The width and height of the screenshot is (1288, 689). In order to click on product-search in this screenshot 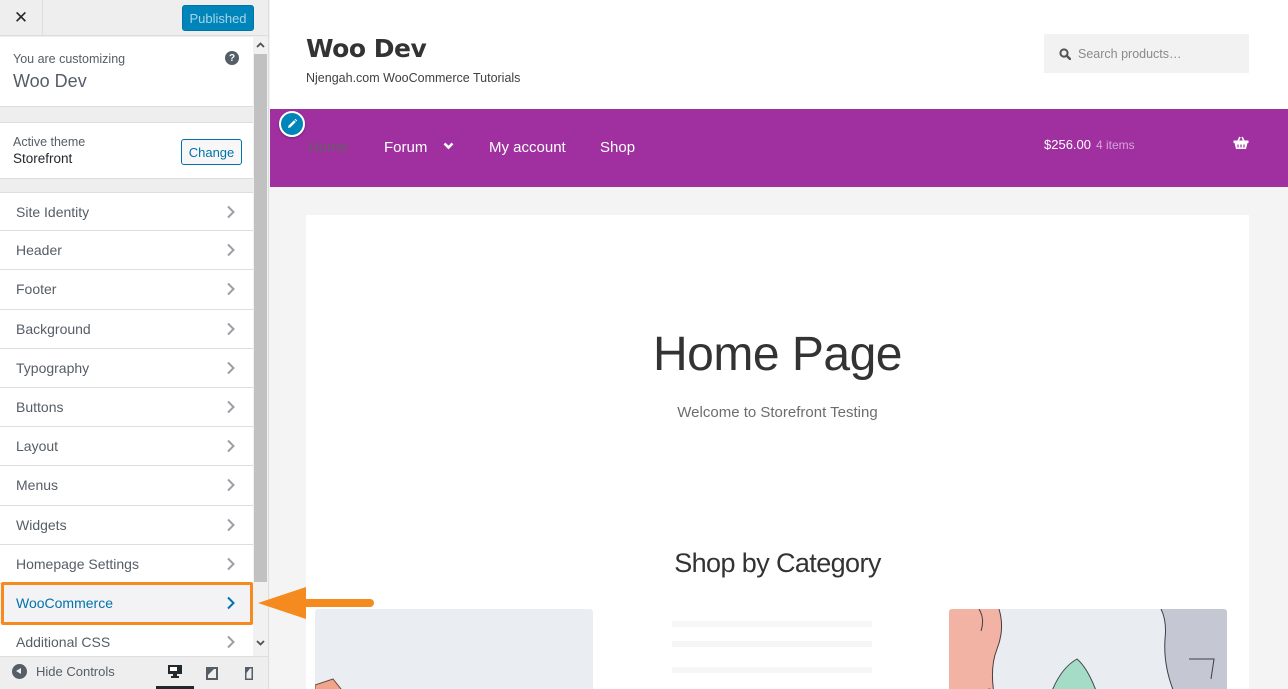, I will do `click(1146, 53)`.